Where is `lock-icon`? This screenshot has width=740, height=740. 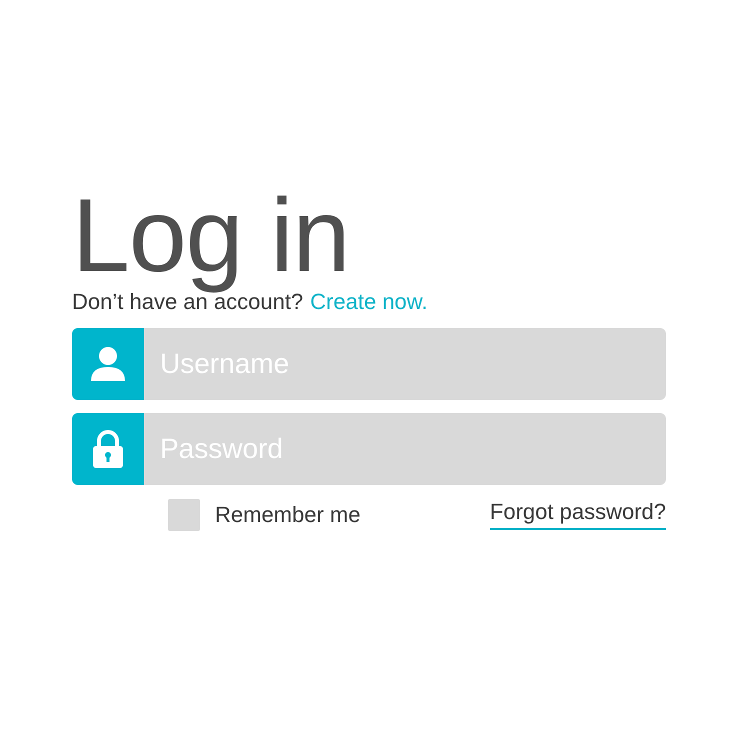 lock-icon is located at coordinates (108, 448).